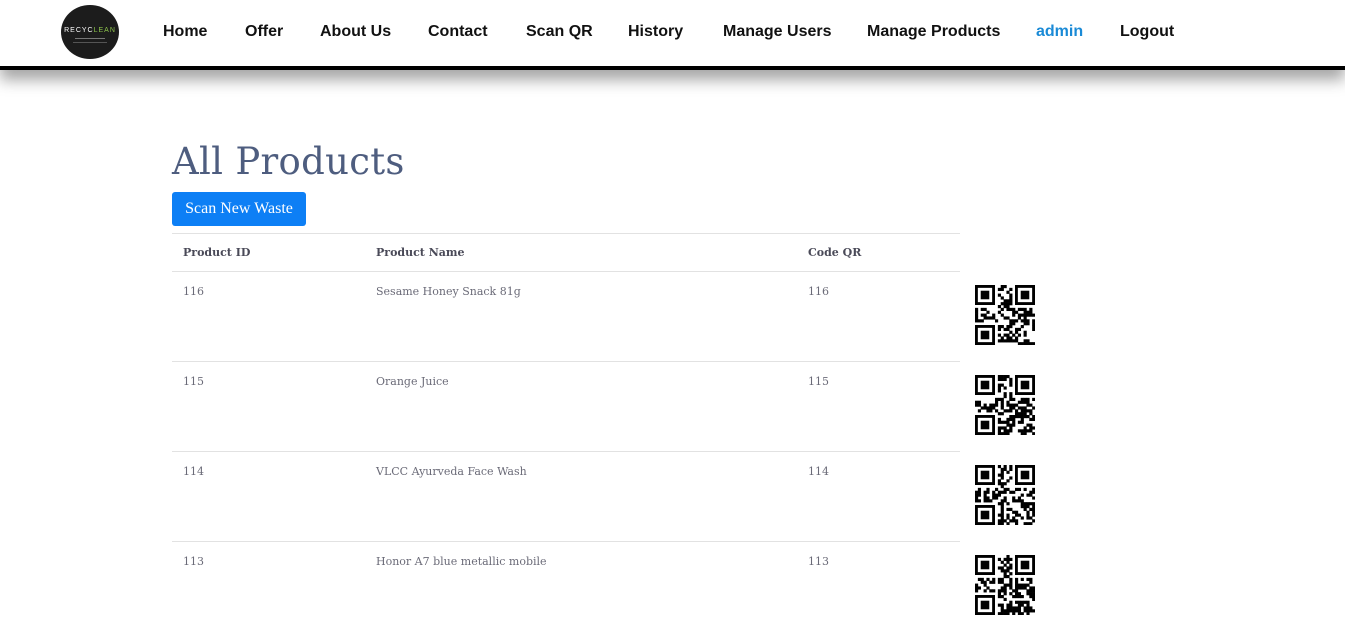  What do you see at coordinates (193, 291) in the screenshot?
I see `row-product-id: 116` at bounding box center [193, 291].